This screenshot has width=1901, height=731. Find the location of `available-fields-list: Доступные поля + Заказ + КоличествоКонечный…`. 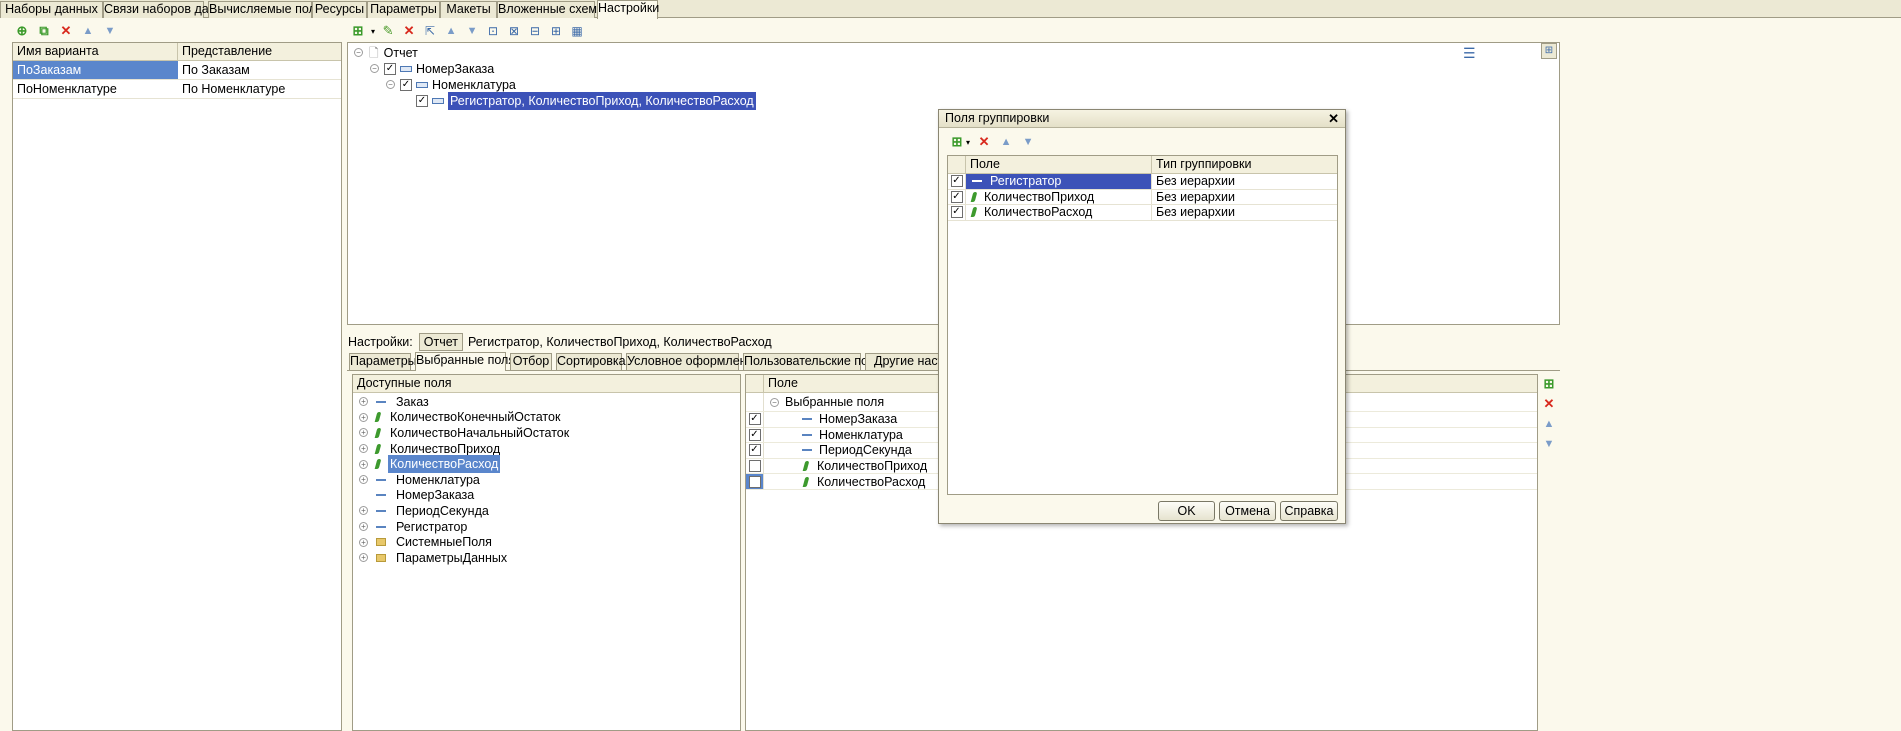

available-fields-list: Доступные поля + Заказ + КоличествоКонечный… is located at coordinates (546, 552).